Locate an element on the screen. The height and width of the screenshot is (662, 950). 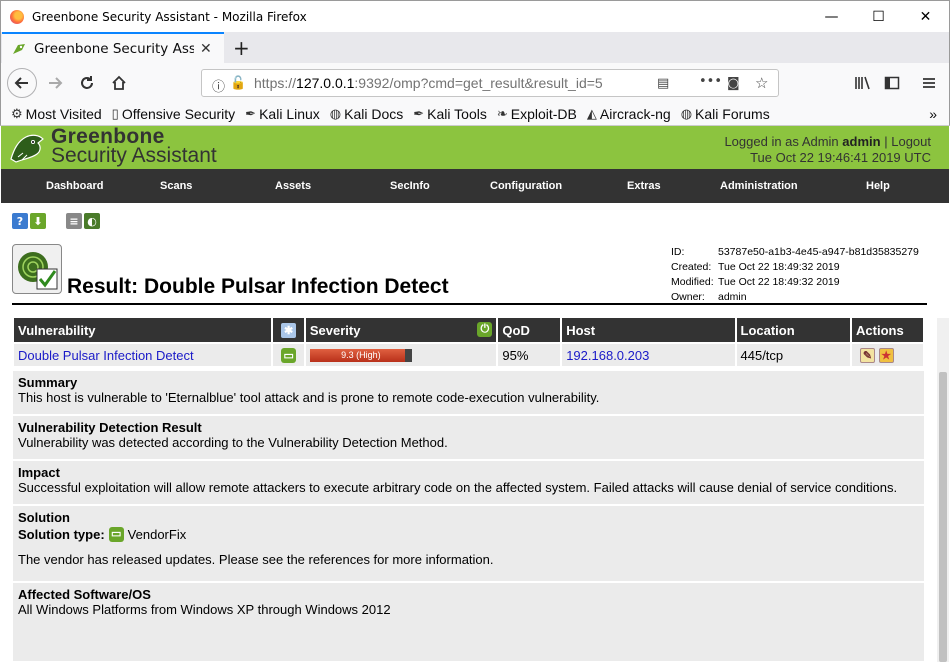
header-severity-label: Severity is located at coordinates (335, 330).